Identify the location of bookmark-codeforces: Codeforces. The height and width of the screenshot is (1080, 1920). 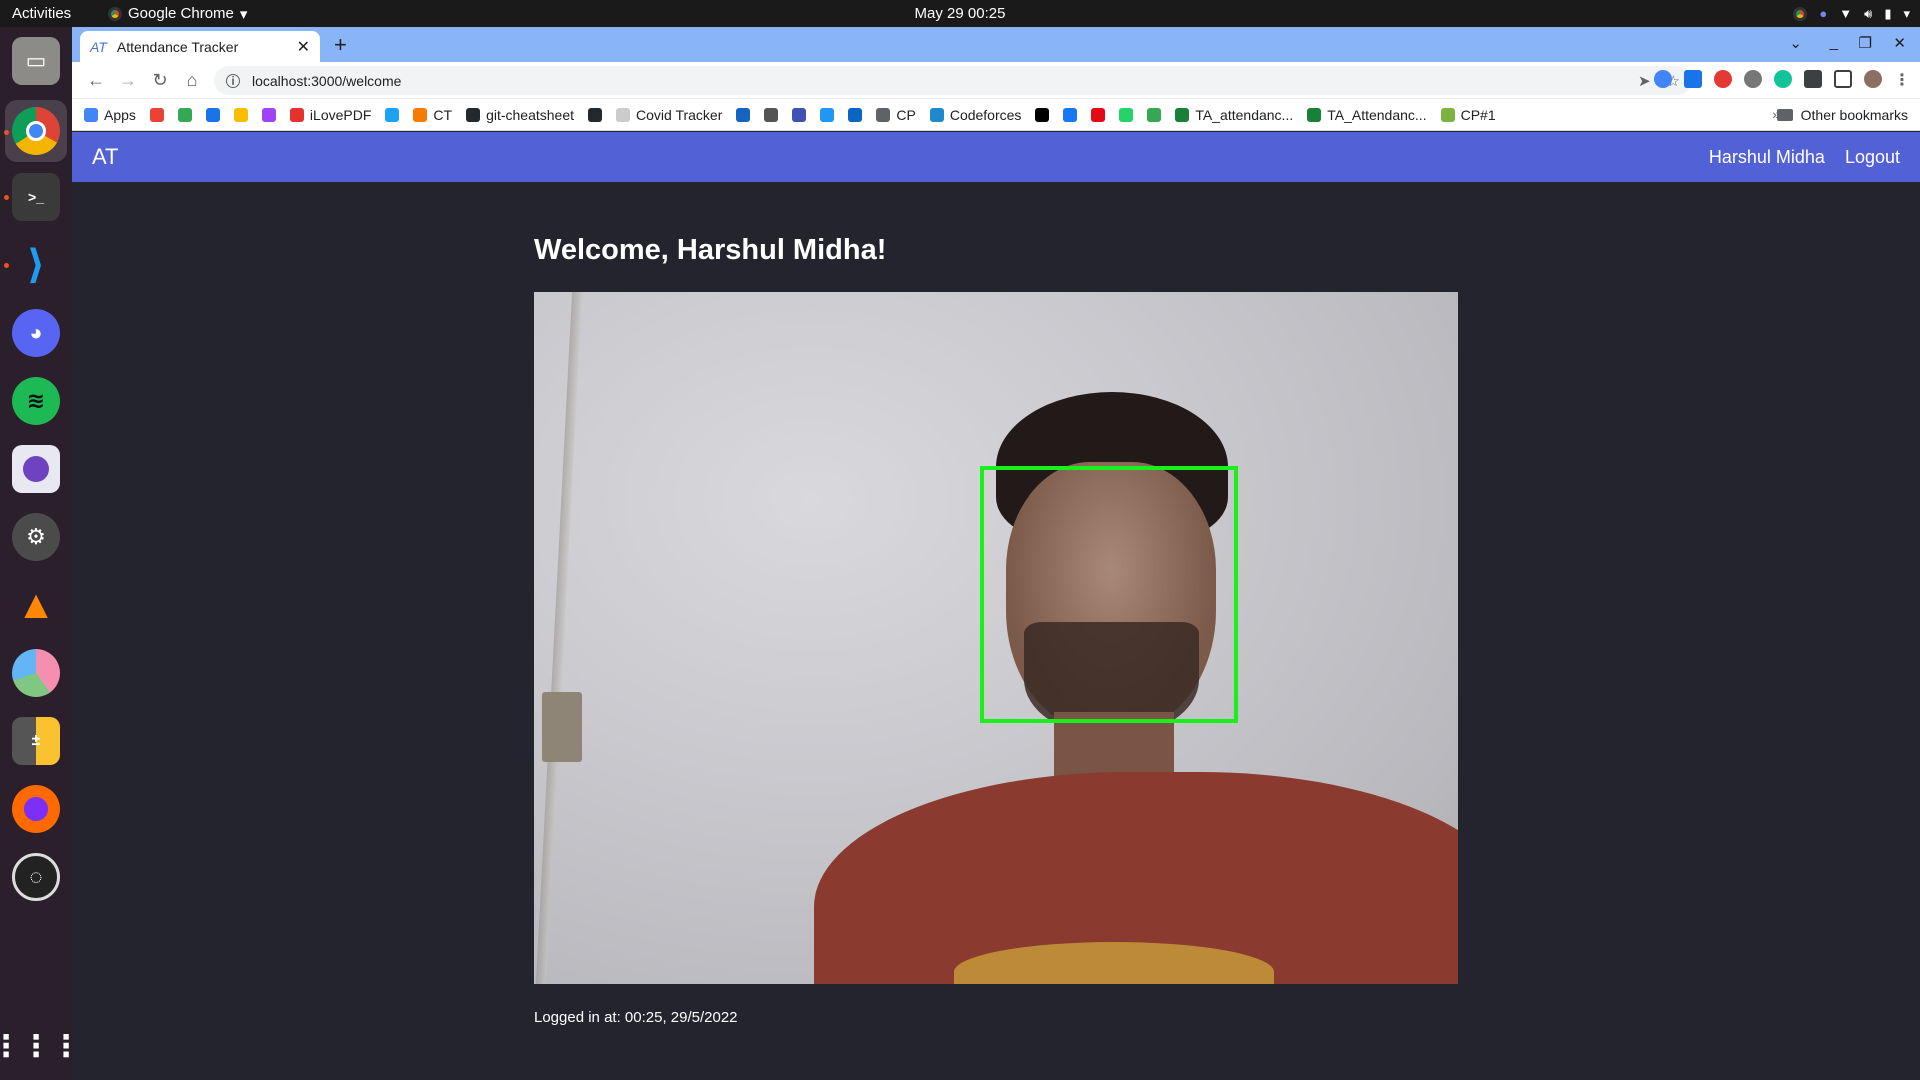
(975, 115).